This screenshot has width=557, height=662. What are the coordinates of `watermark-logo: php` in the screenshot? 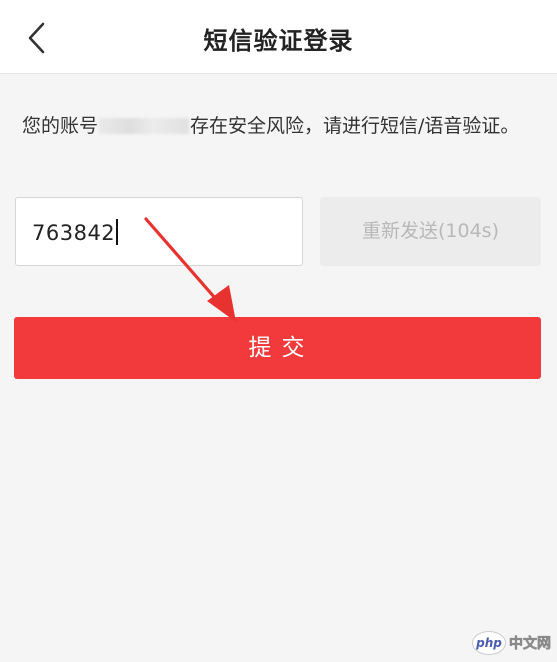 It's located at (489, 643).